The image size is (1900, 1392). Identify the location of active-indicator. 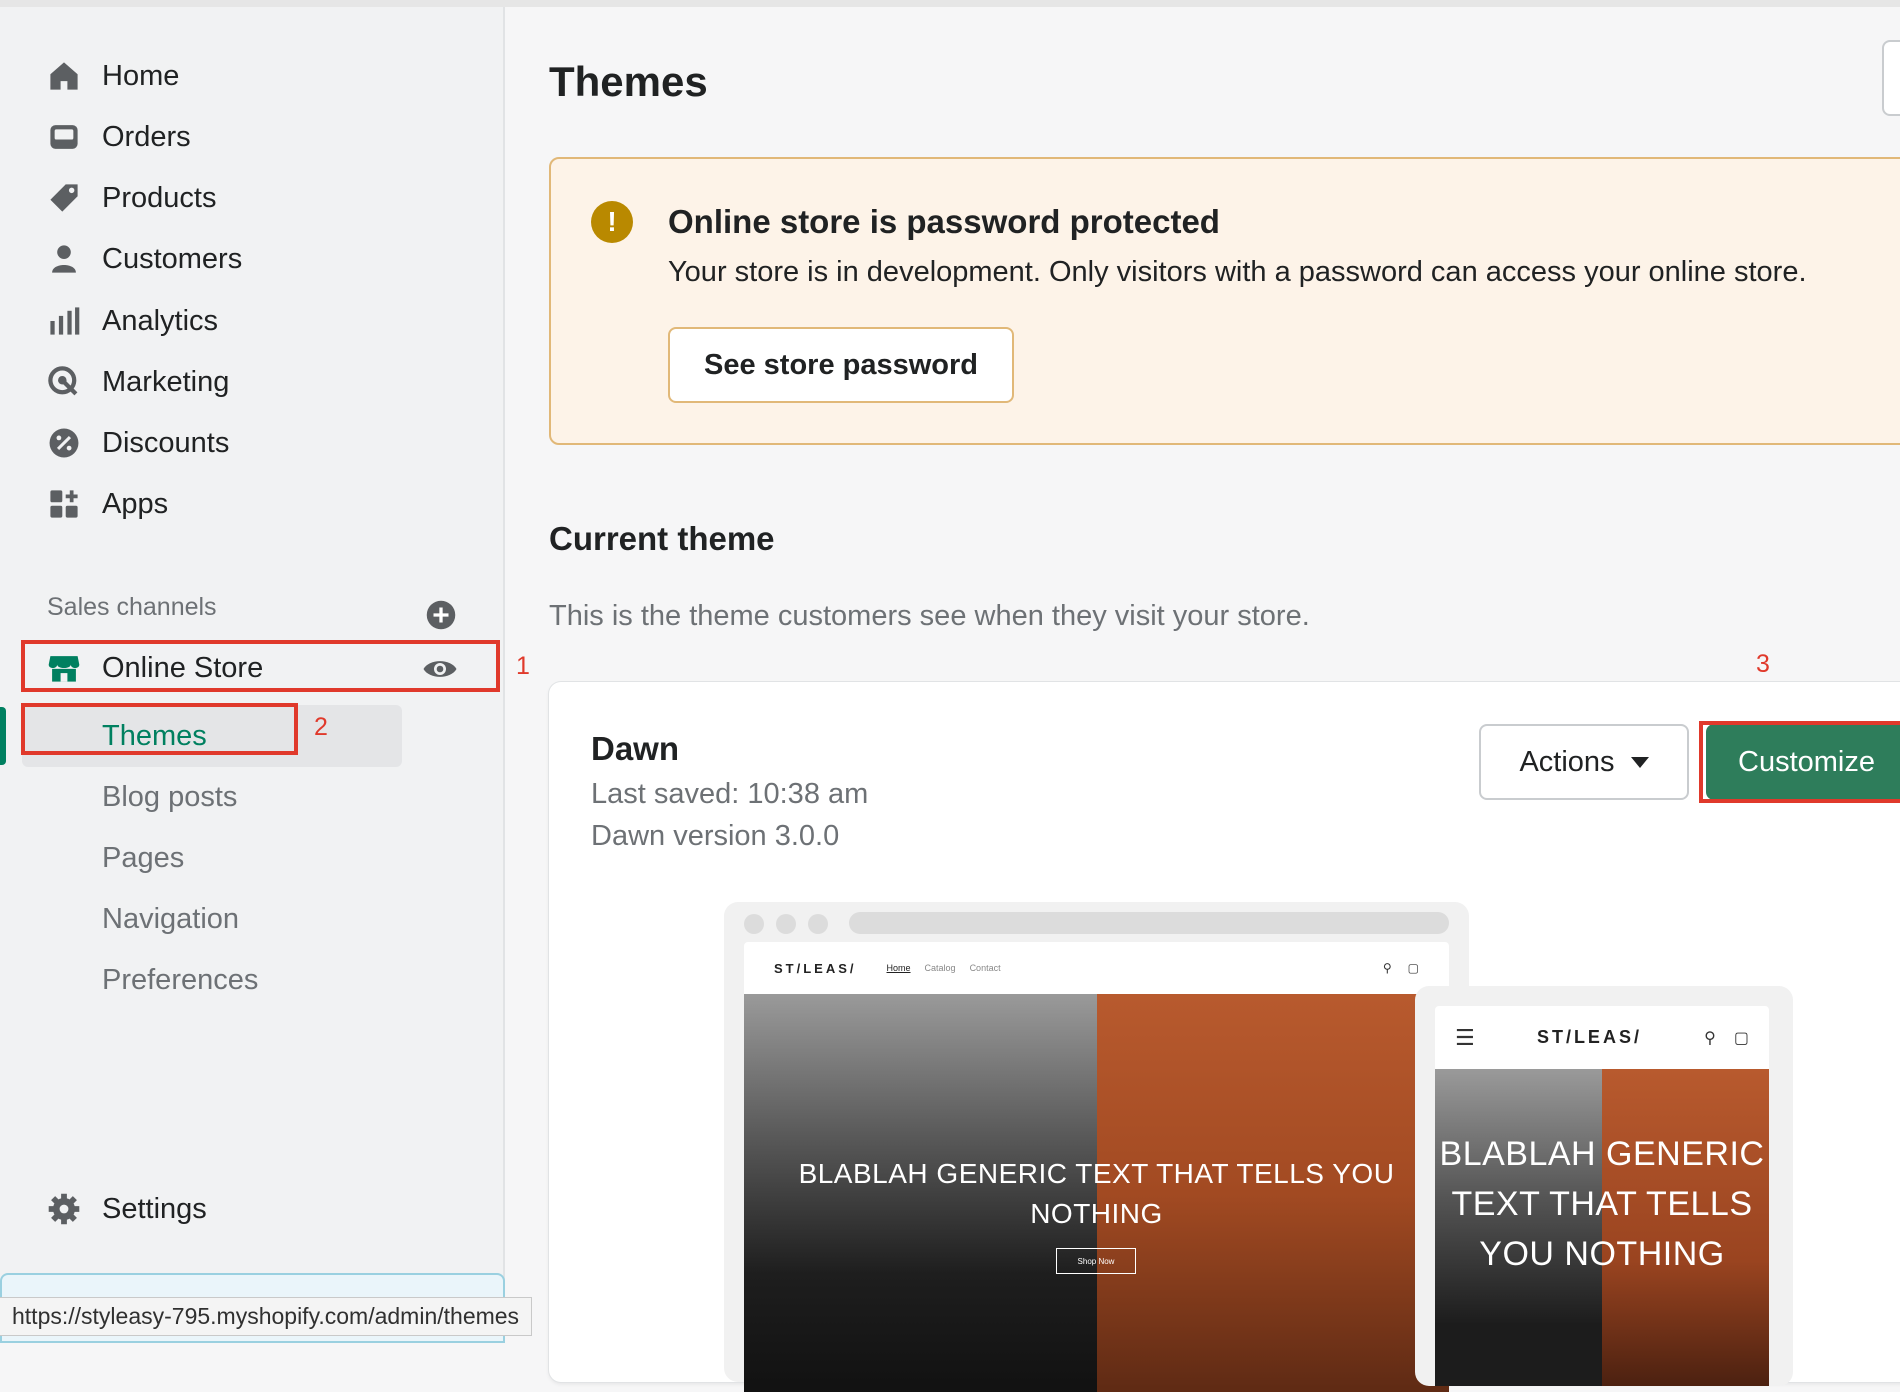
(3, 736).